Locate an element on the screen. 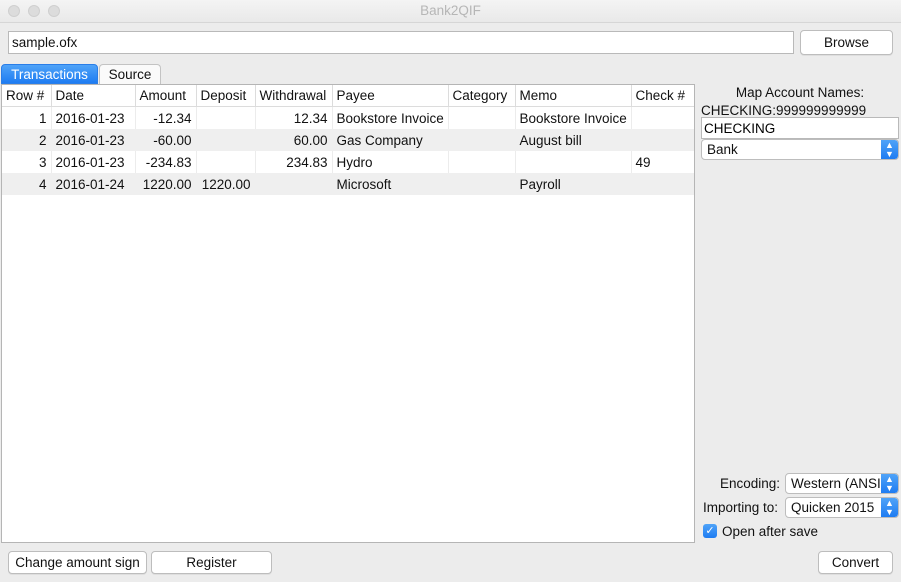 Image resolution: width=901 pixels, height=582 pixels. browse-button: Browse is located at coordinates (846, 42).